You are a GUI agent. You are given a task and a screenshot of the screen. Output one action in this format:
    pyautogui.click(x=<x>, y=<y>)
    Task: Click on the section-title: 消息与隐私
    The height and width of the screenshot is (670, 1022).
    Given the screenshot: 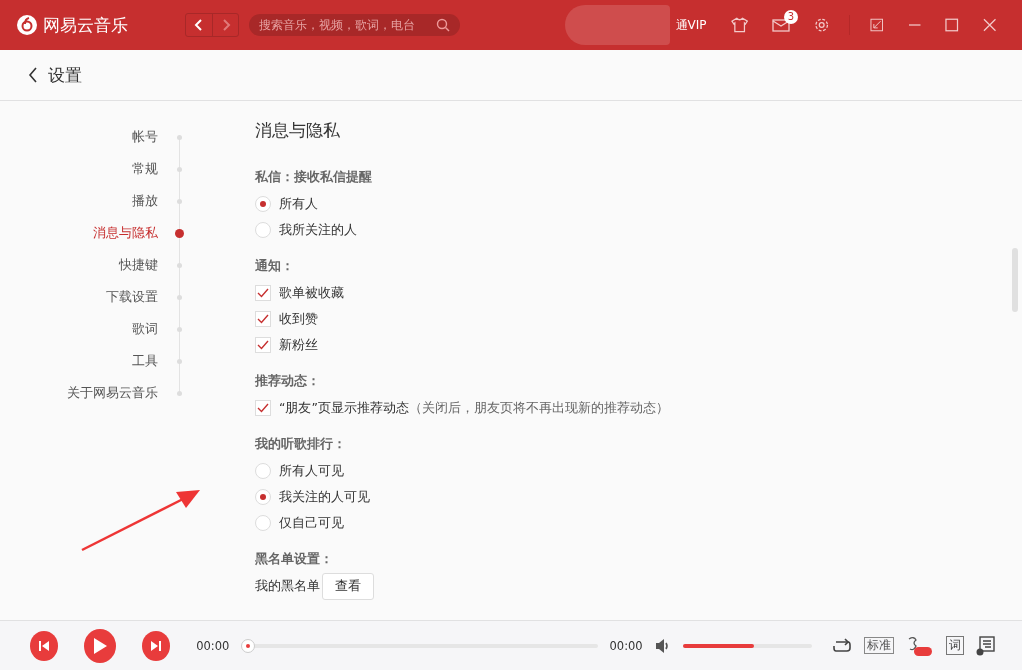 What is the action you would take?
    pyautogui.click(x=298, y=130)
    